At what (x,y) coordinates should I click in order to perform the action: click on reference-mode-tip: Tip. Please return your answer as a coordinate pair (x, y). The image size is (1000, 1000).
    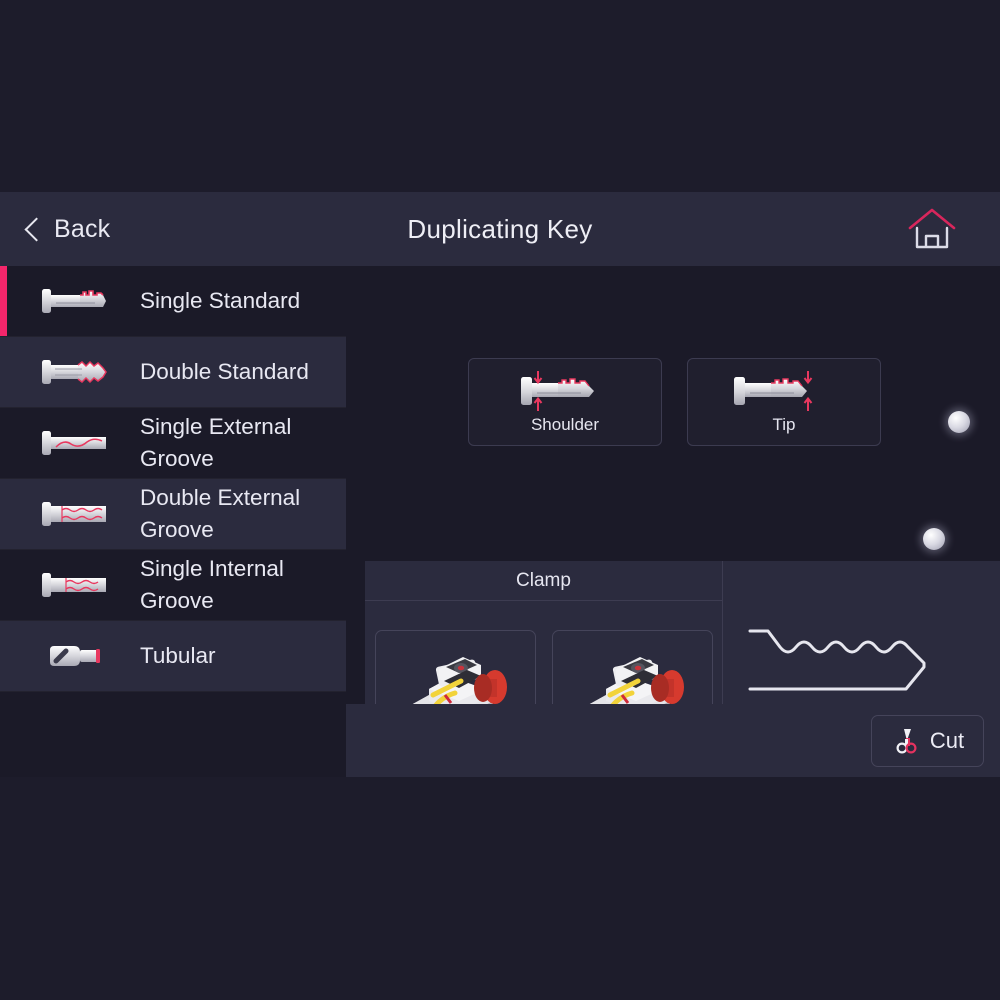
    Looking at the image, I should click on (784, 402).